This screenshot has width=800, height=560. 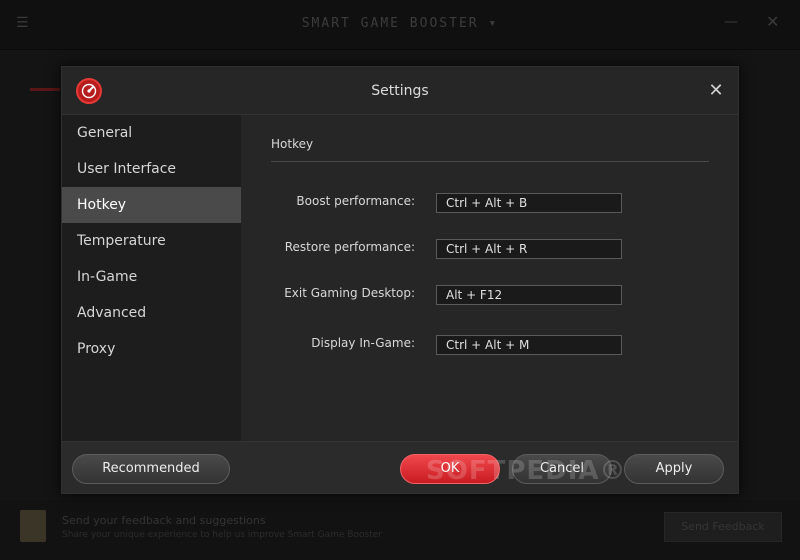 What do you see at coordinates (151, 349) in the screenshot?
I see `nav-item-proxy: Proxy` at bounding box center [151, 349].